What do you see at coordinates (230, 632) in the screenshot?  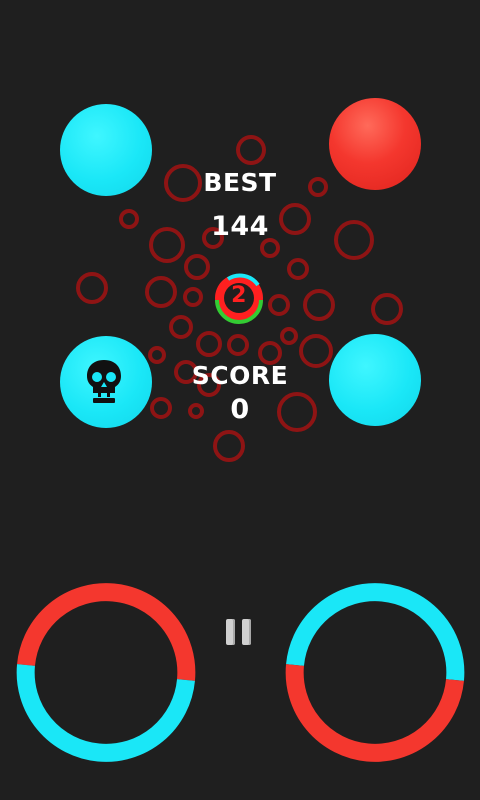 I see `pause-icon` at bounding box center [230, 632].